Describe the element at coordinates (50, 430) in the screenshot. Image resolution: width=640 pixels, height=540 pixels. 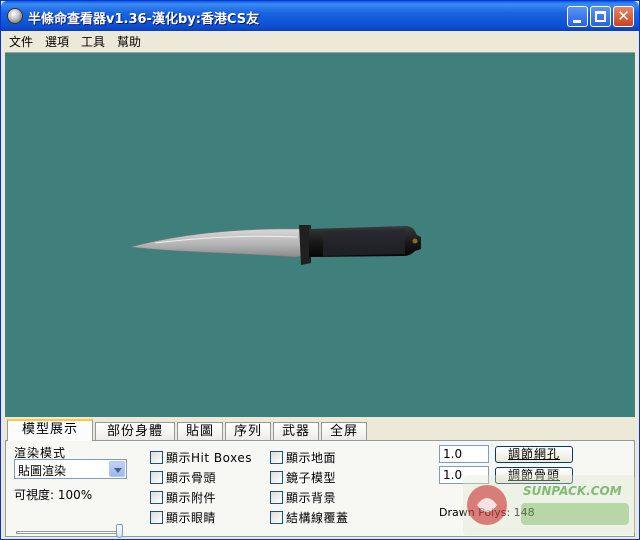
I see `tab-model-display: 模型展示` at that location.